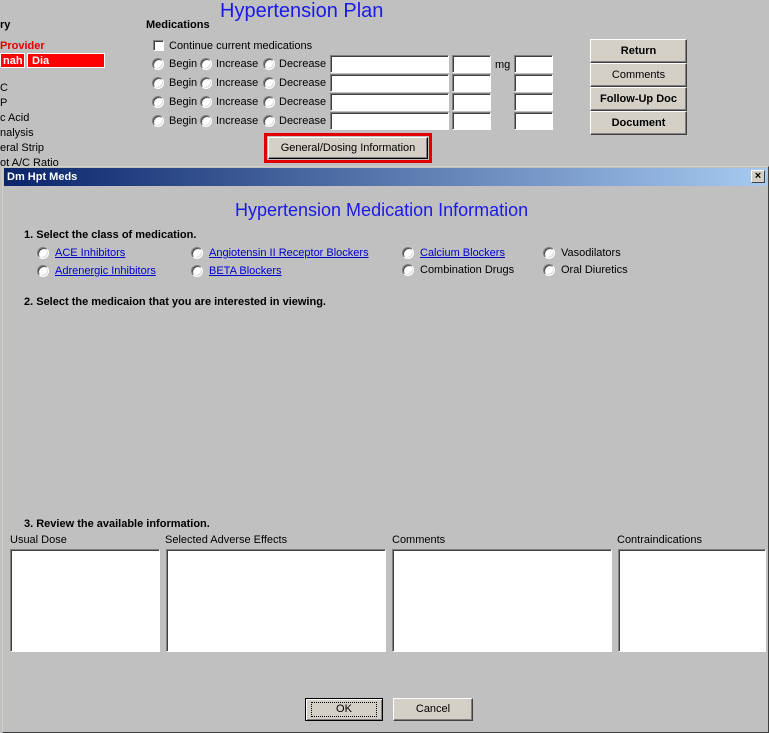  What do you see at coordinates (591, 253) in the screenshot?
I see `class-label: Vasodilators` at bounding box center [591, 253].